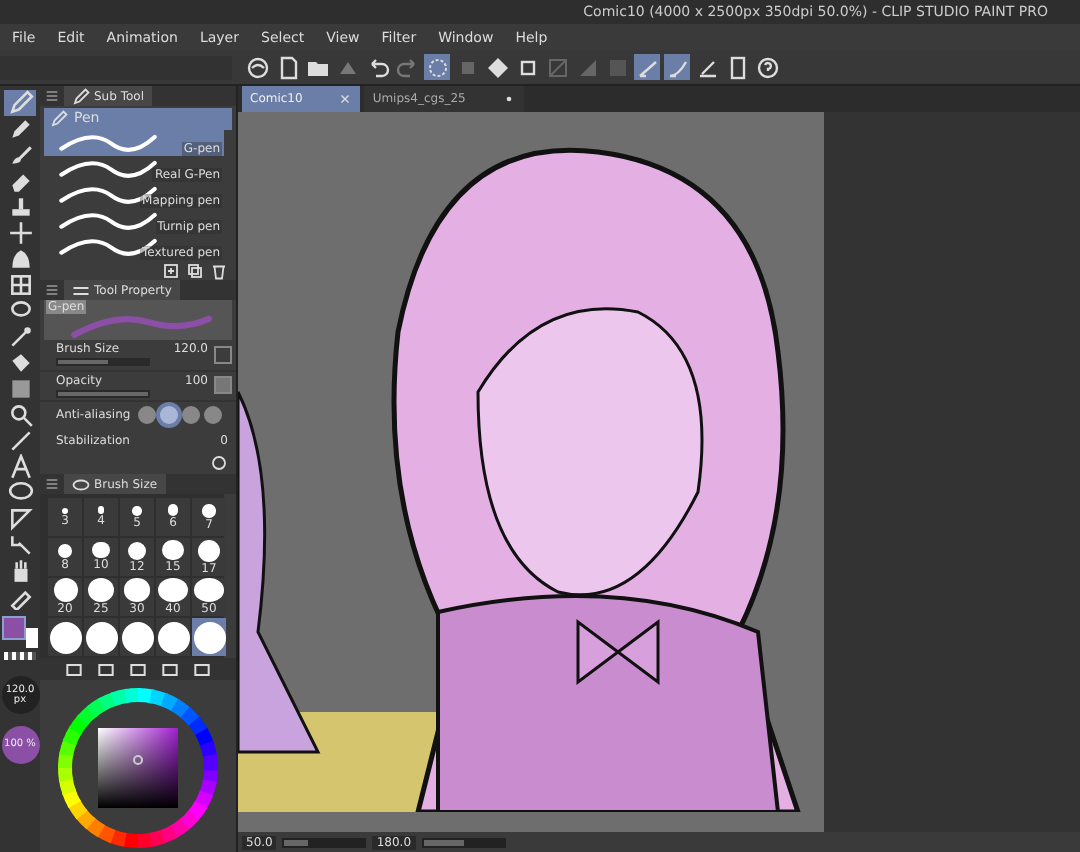 The width and height of the screenshot is (1080, 852). Describe the element at coordinates (20, 129) in the screenshot. I see `pencil-icon` at that location.